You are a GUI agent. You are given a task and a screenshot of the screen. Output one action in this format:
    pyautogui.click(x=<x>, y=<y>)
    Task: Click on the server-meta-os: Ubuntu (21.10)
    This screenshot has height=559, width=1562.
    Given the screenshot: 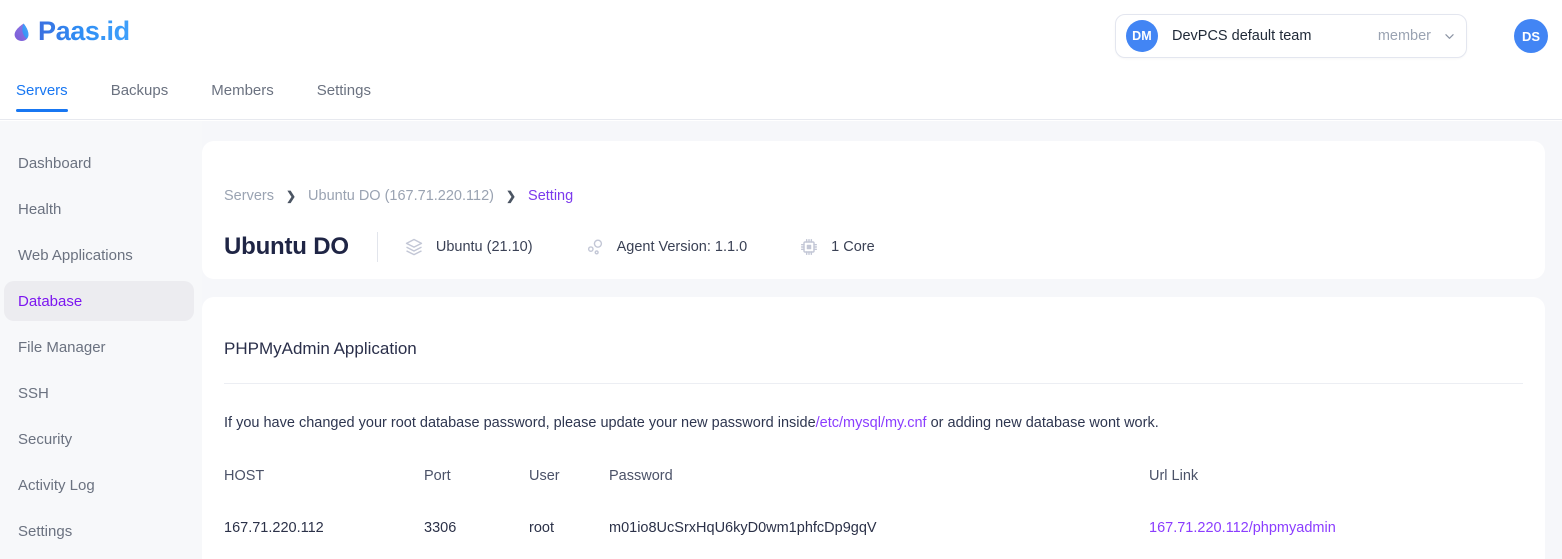 What is the action you would take?
    pyautogui.click(x=468, y=247)
    